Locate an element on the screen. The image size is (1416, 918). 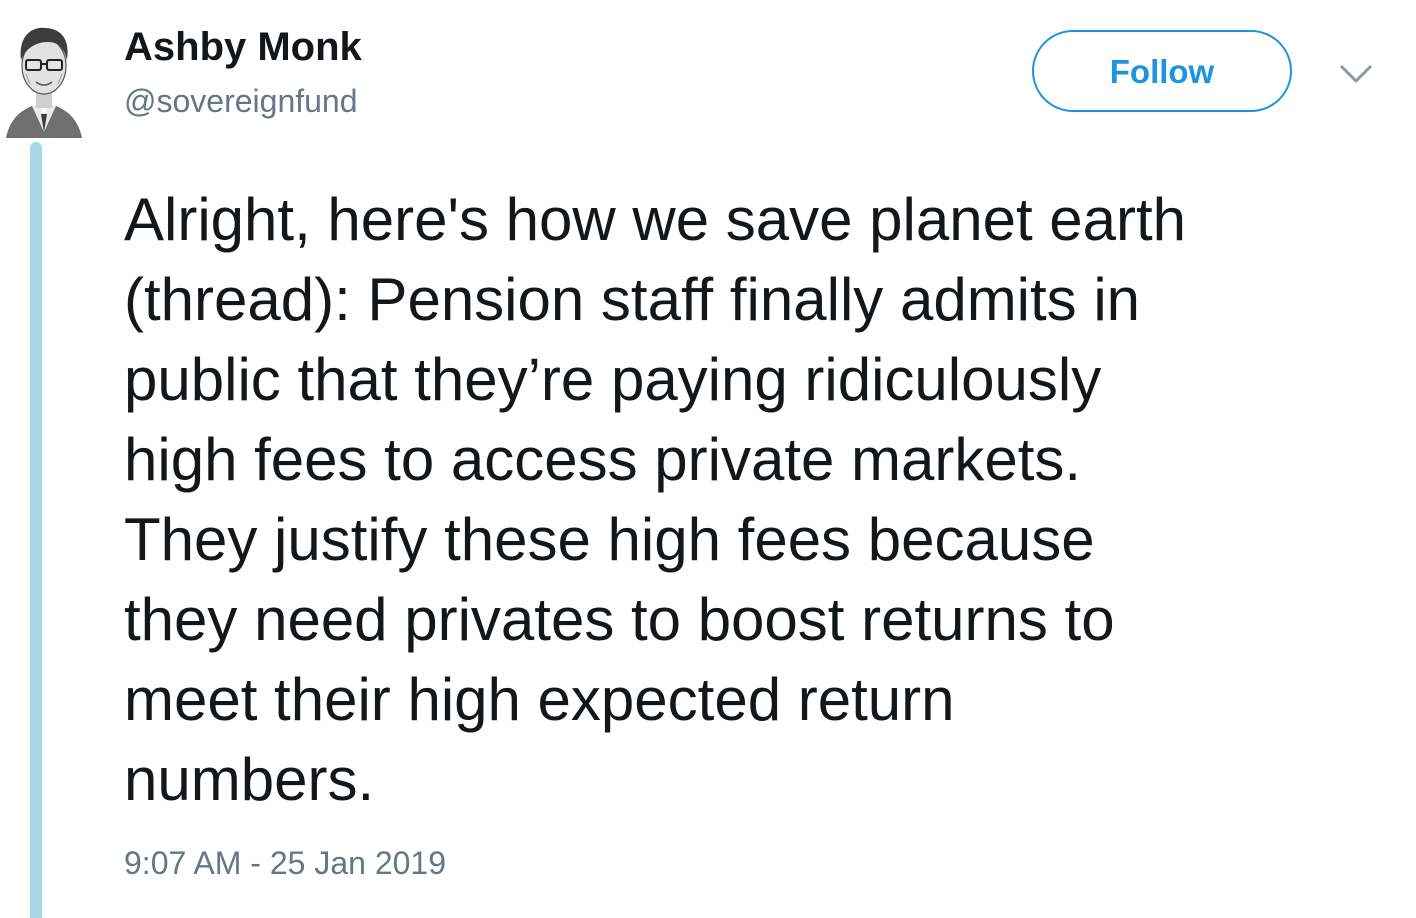
tweet-text-line: meet their high expected return is located at coordinates (539, 699).